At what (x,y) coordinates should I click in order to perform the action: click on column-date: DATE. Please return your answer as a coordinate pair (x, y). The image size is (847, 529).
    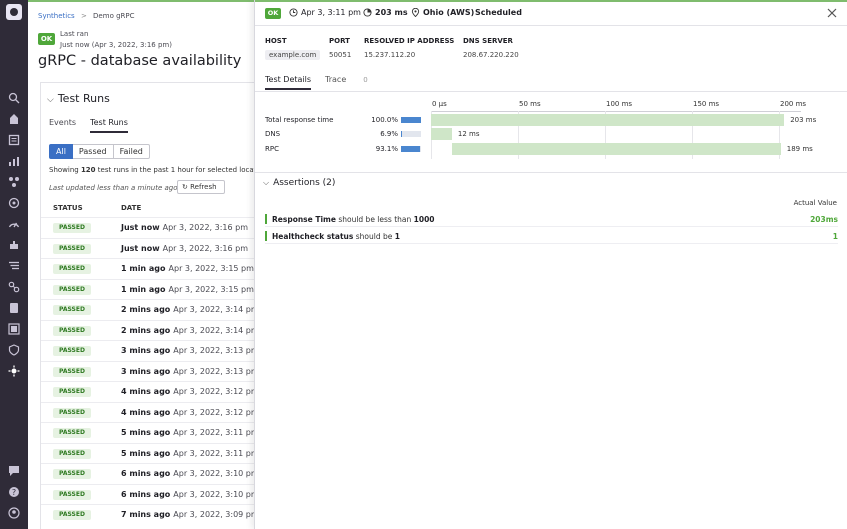
    Looking at the image, I should click on (131, 208).